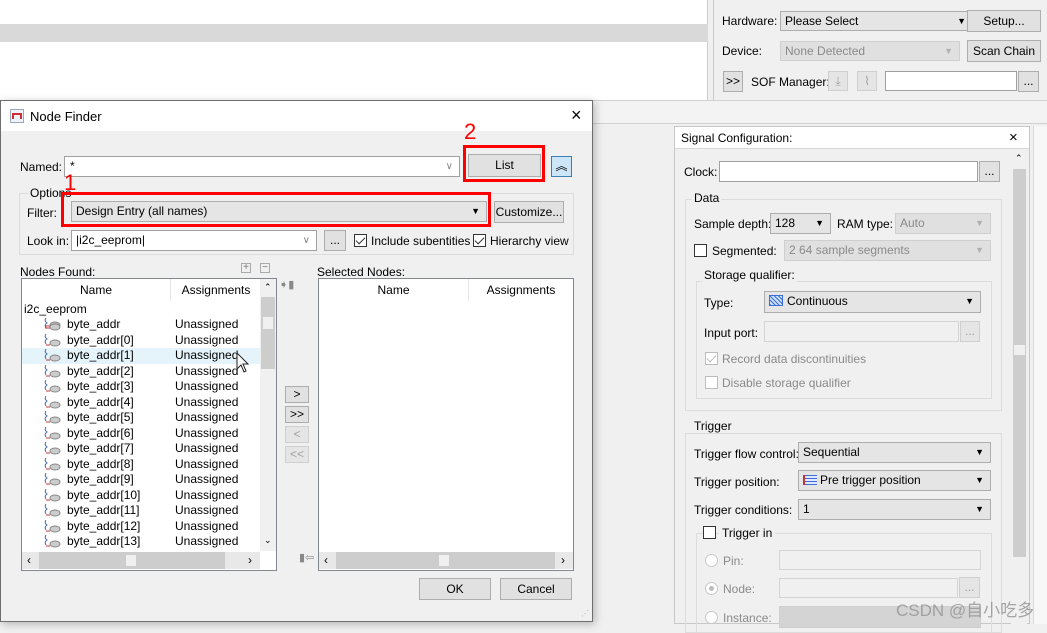 Image resolution: width=1047 pixels, height=633 pixels. Describe the element at coordinates (141, 527) in the screenshot. I see `node-row: byte_addr[12] Unassigned` at that location.